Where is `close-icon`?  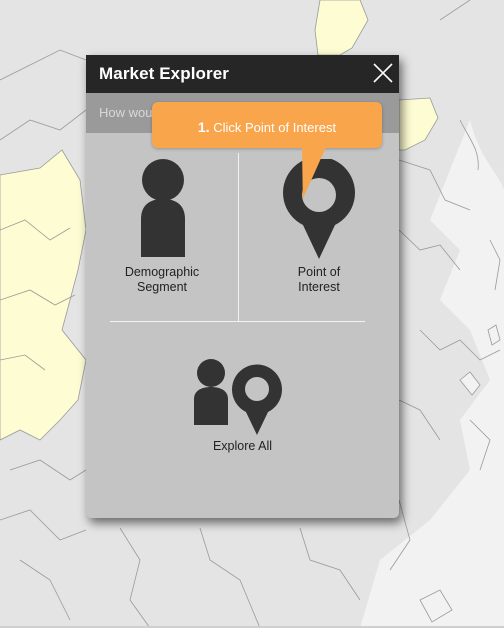
close-icon is located at coordinates (383, 73).